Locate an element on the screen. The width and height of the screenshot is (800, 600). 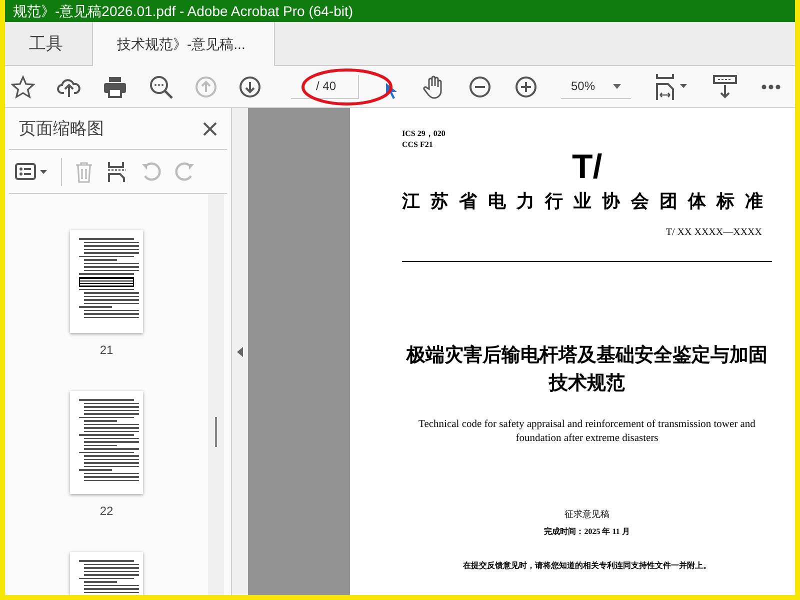
ccs-code: CCS F21 is located at coordinates (418, 144).